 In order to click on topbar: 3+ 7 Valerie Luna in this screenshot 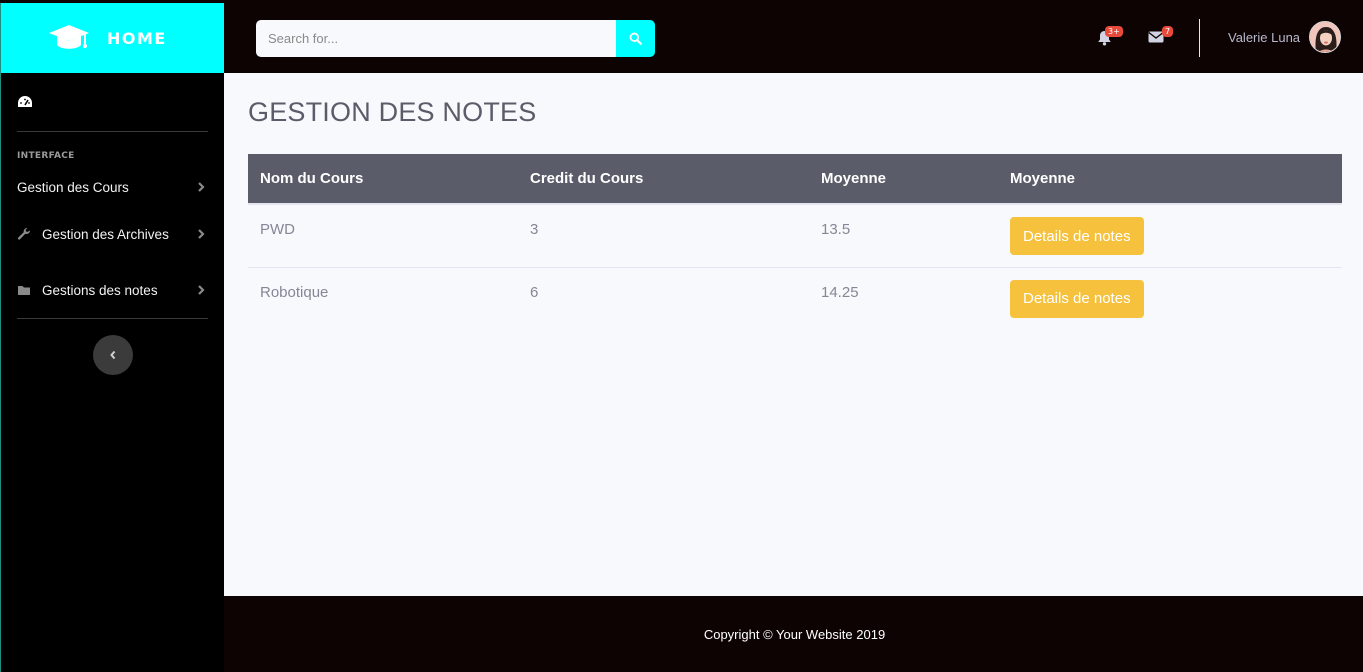, I will do `click(793, 38)`.